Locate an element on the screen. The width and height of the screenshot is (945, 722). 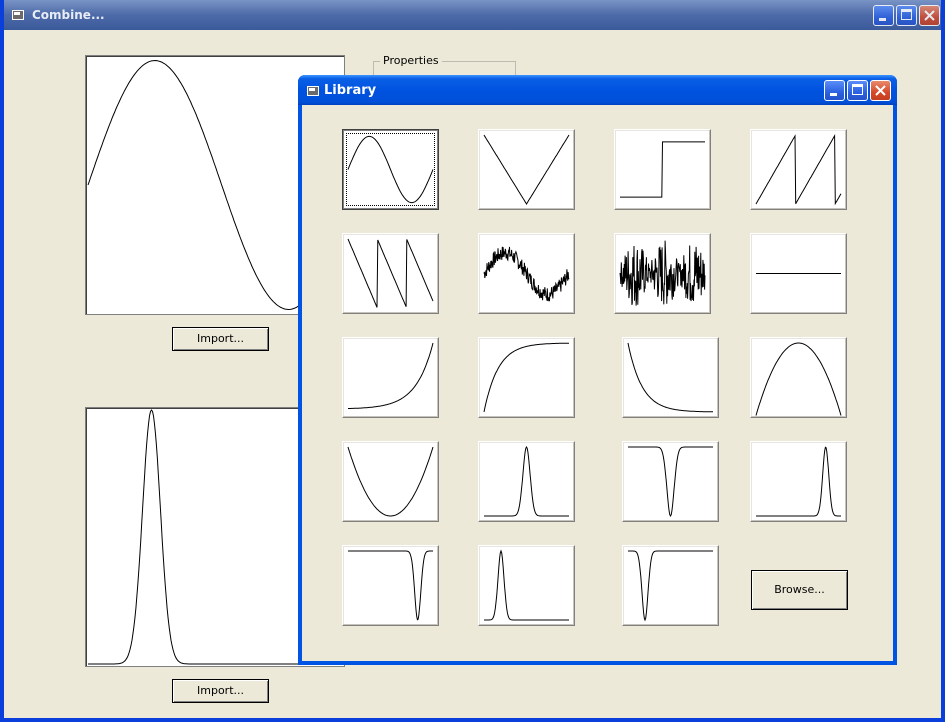
waveform-thumb-centered-peak is located at coordinates (526, 481).